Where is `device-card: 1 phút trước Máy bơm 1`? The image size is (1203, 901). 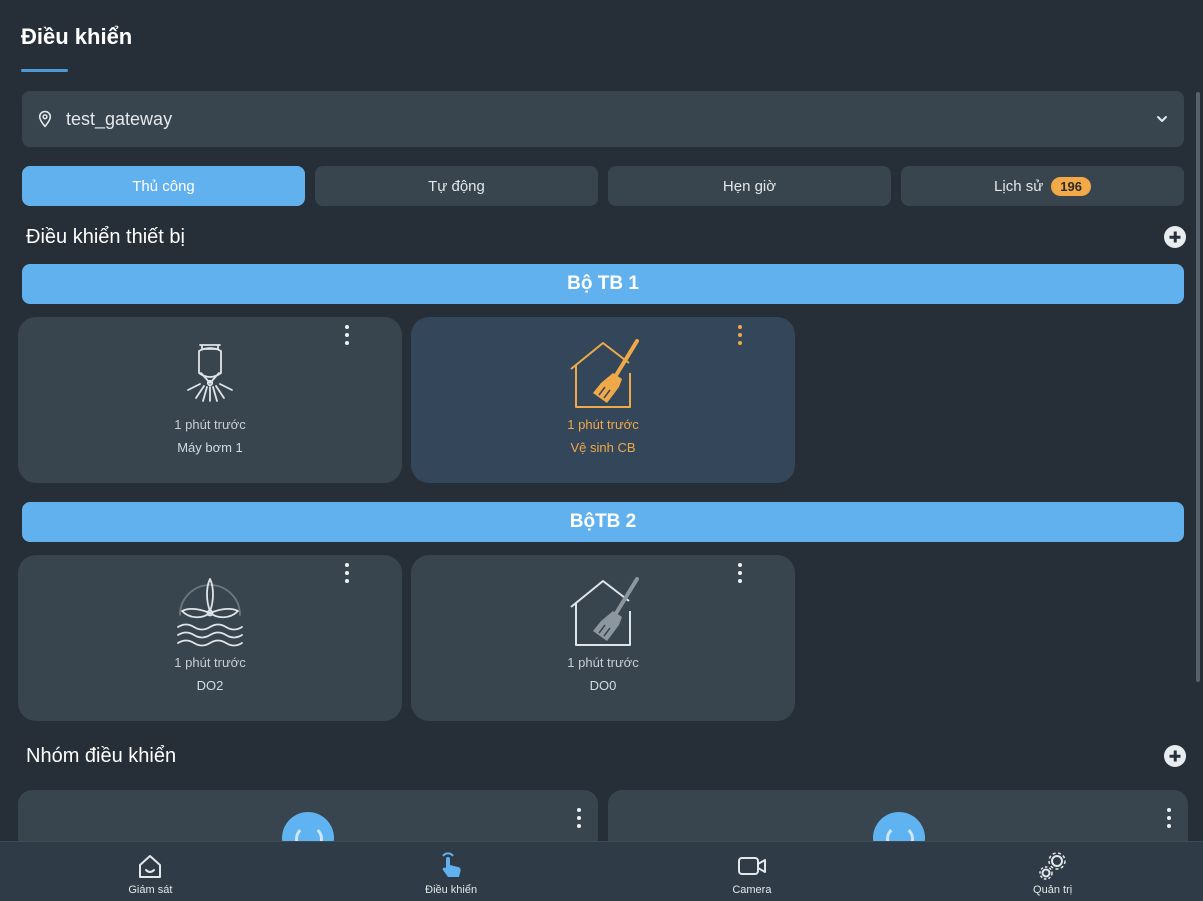 device-card: 1 phút trước Máy bơm 1 is located at coordinates (210, 400).